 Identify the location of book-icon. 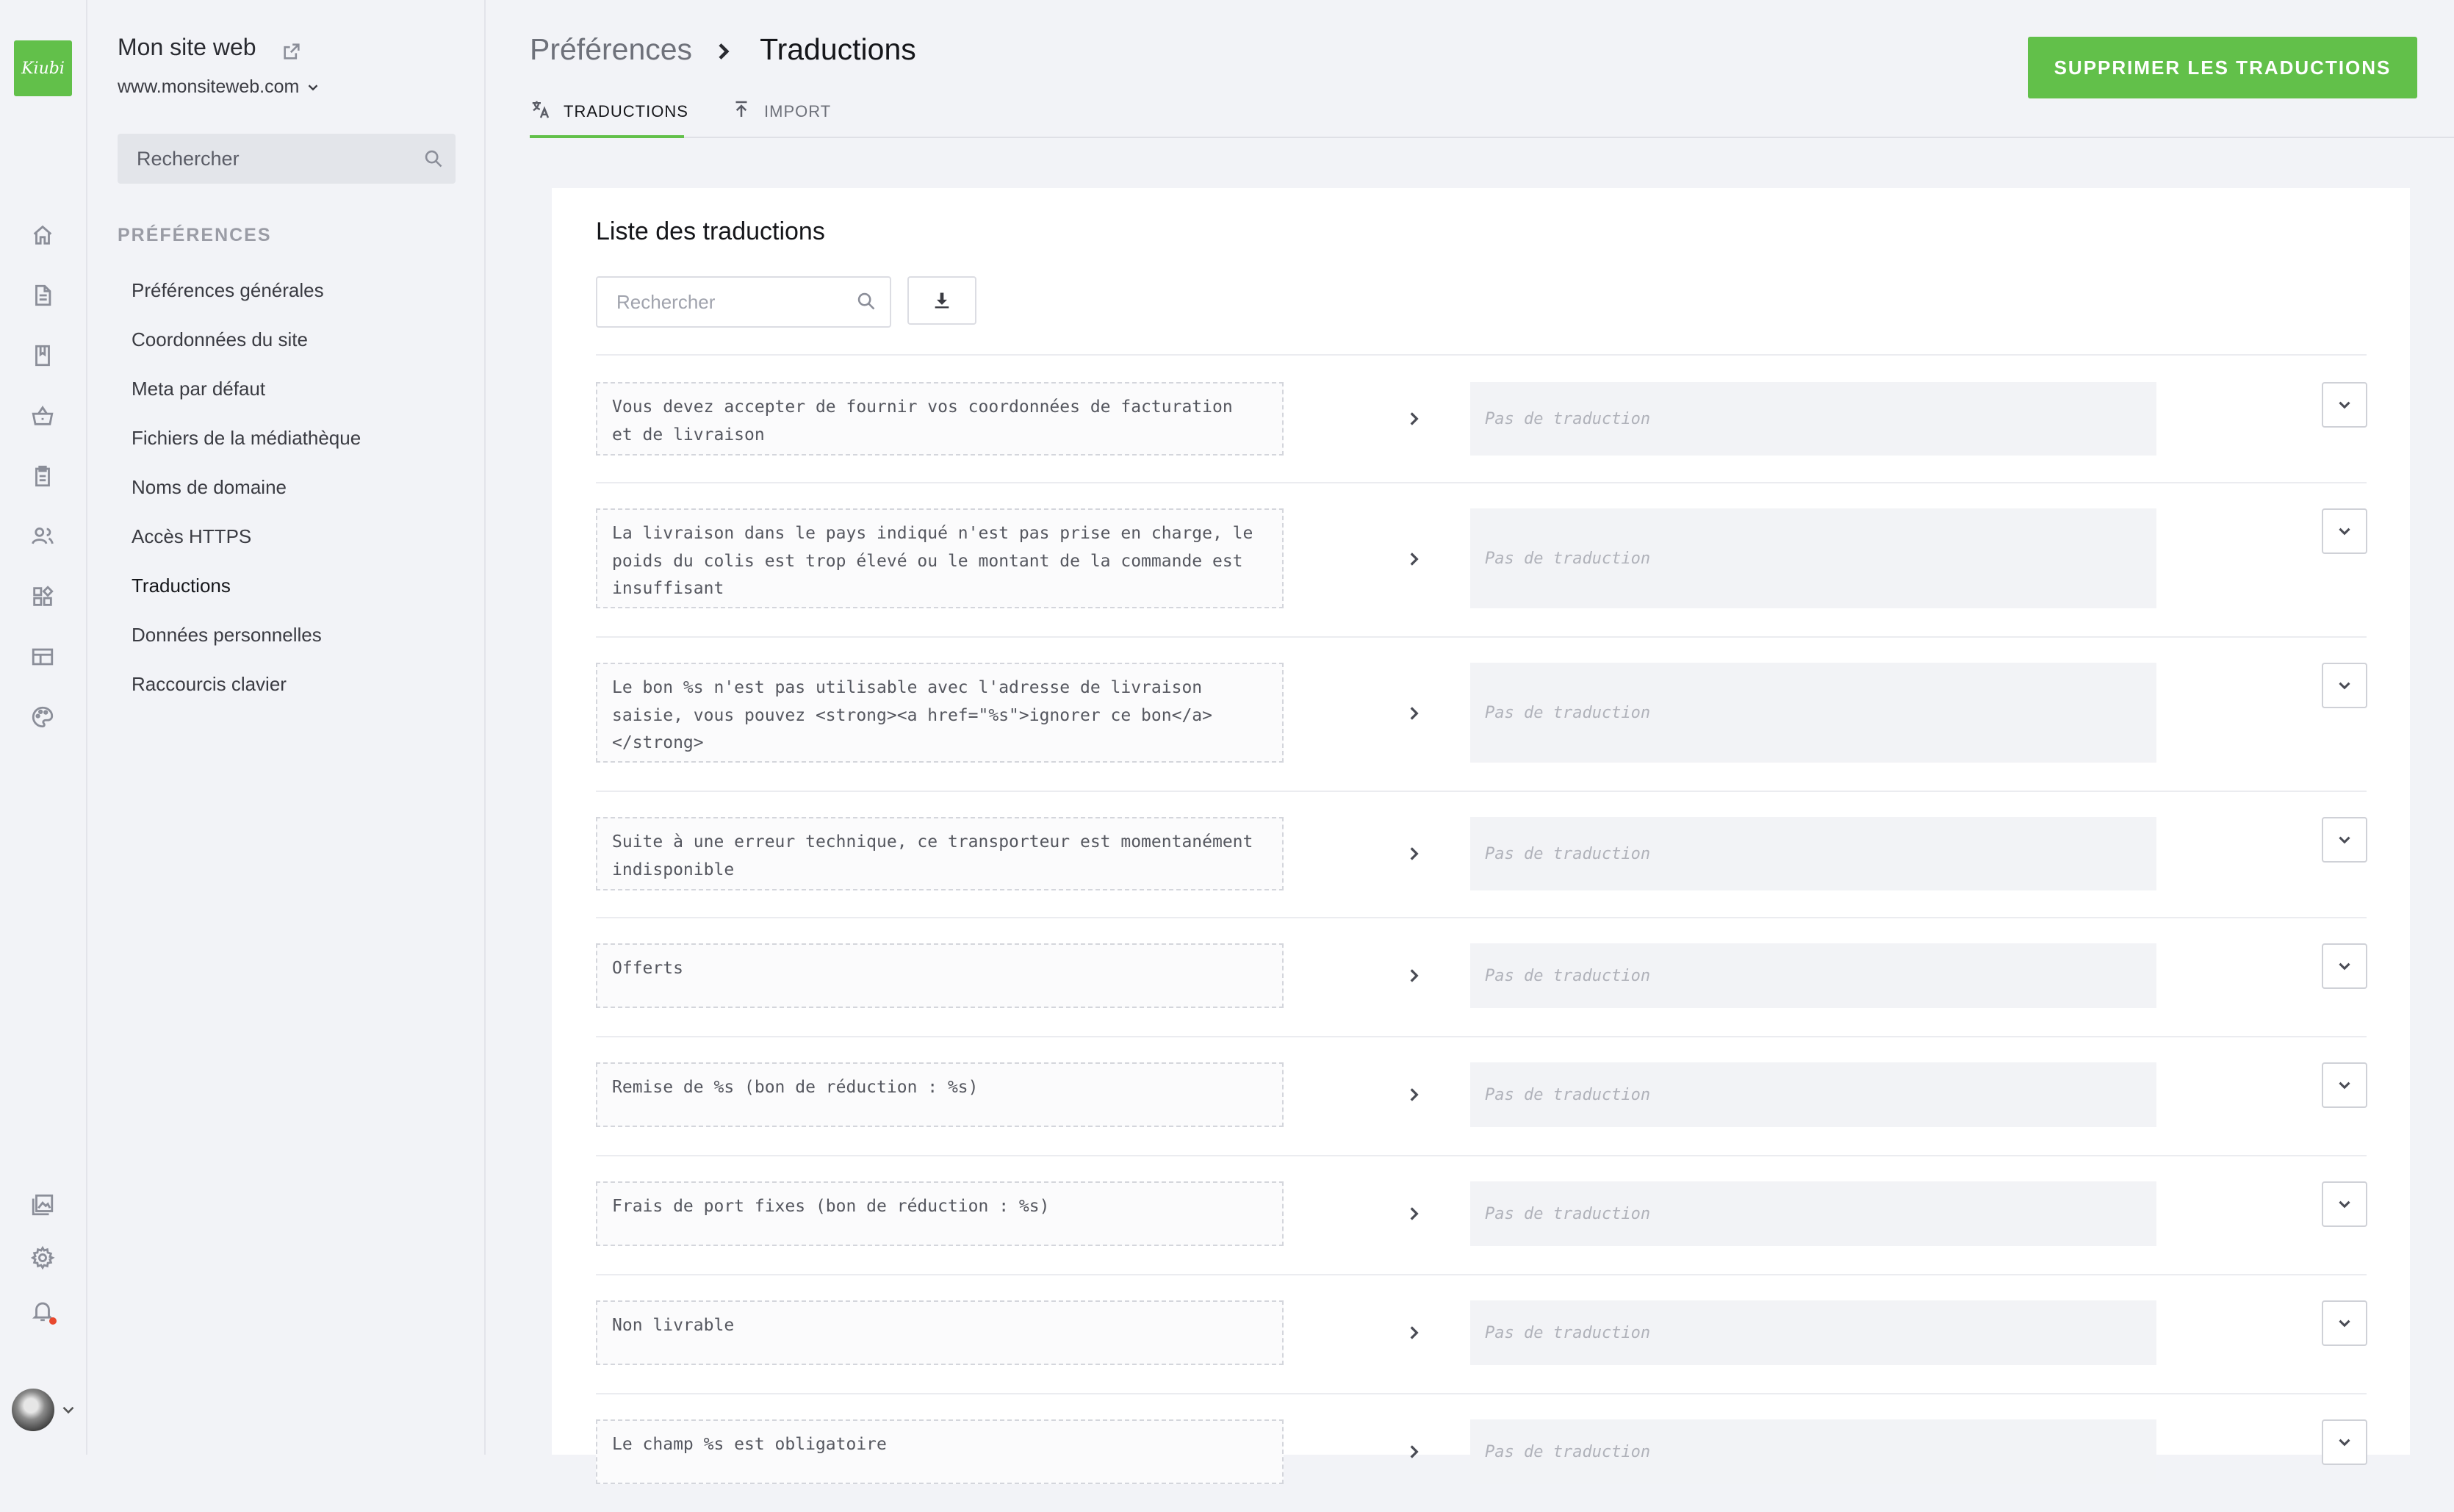
(42, 355).